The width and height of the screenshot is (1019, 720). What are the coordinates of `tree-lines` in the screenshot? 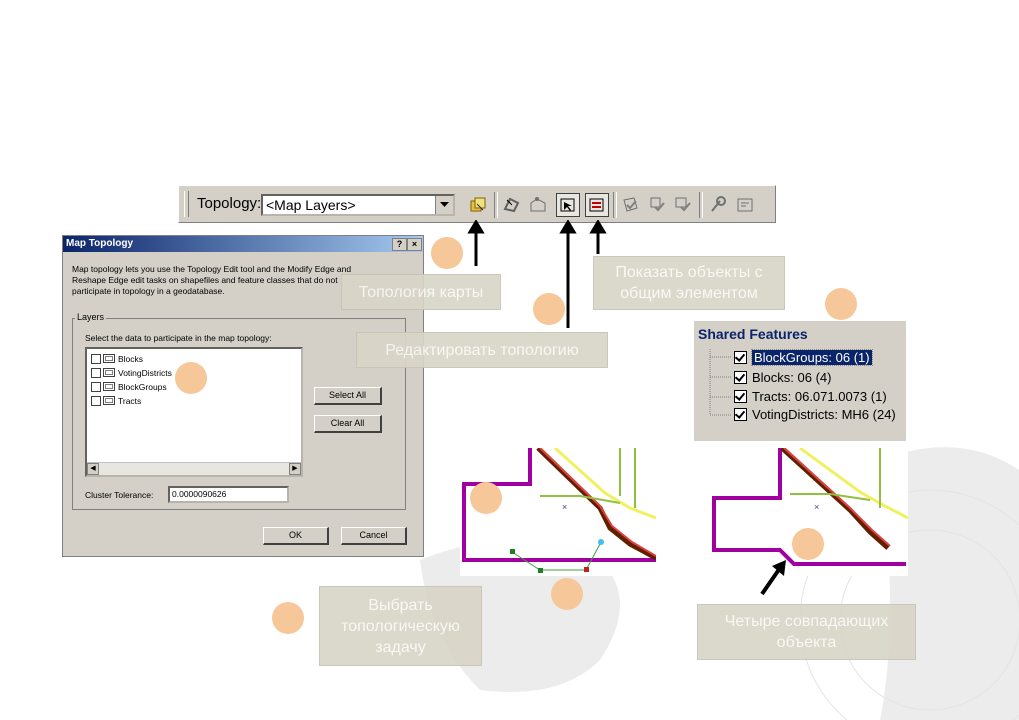 It's located at (720, 382).